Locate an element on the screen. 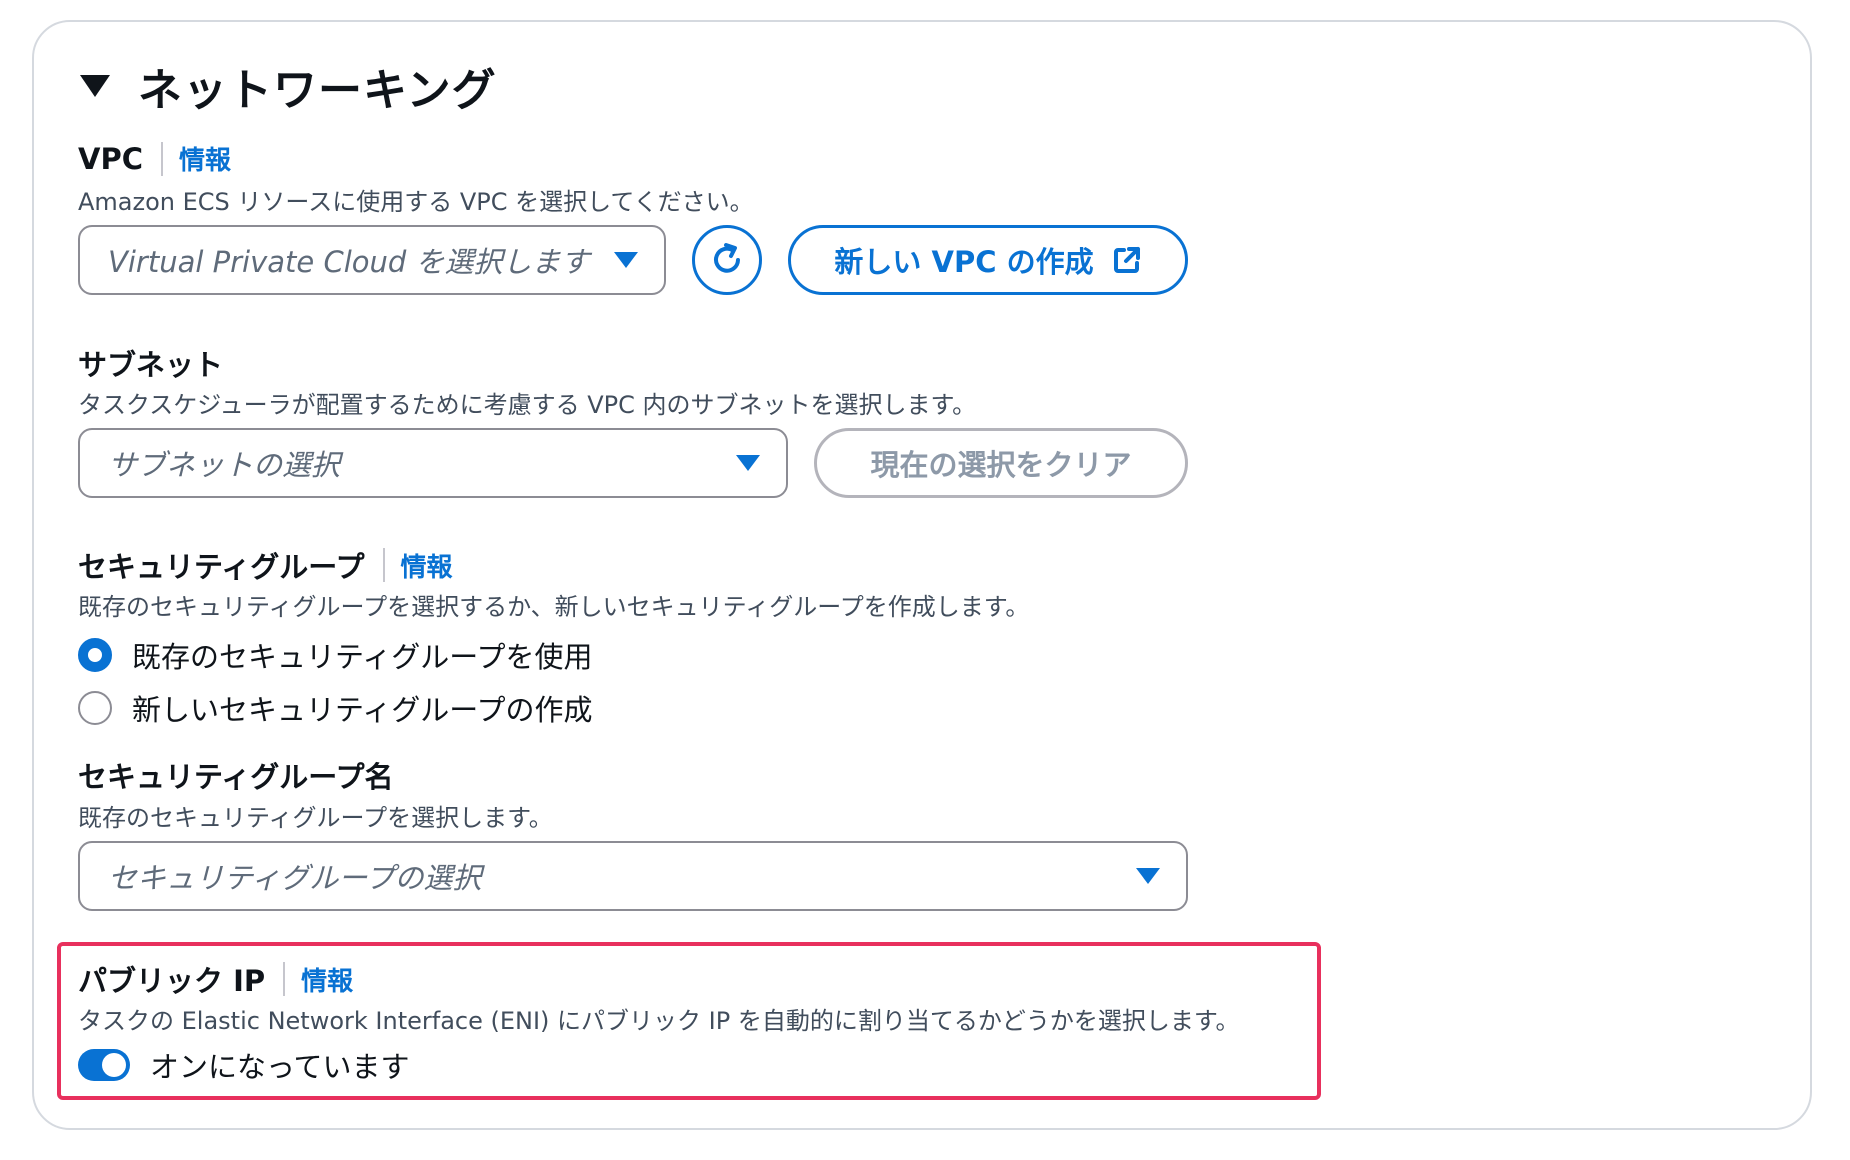 The image size is (1850, 1160). clear-selection-label: 現在の選択をクリア is located at coordinates (1001, 465).